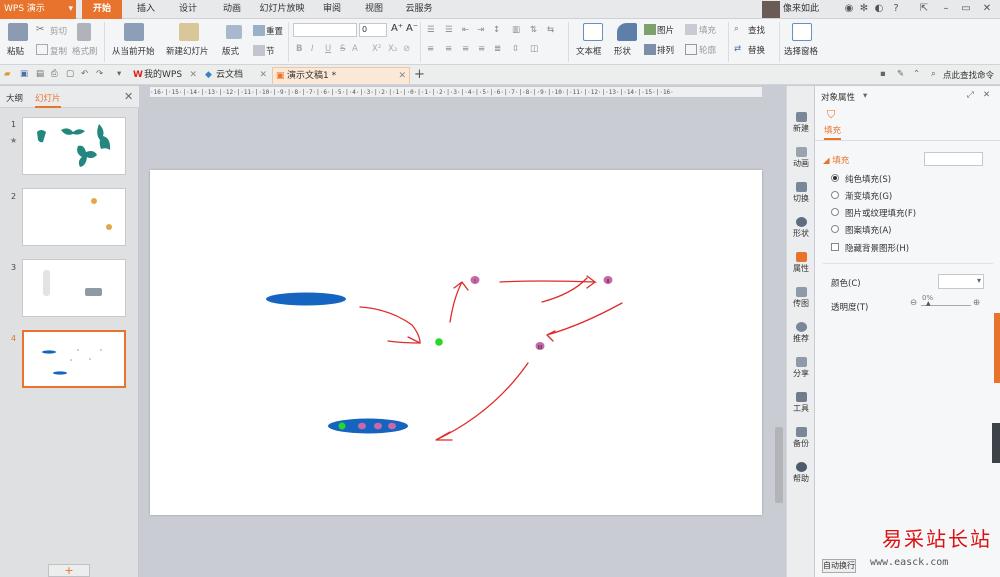 The height and width of the screenshot is (577, 1000). What do you see at coordinates (691, 49) in the screenshot?
I see `outline-icon` at bounding box center [691, 49].